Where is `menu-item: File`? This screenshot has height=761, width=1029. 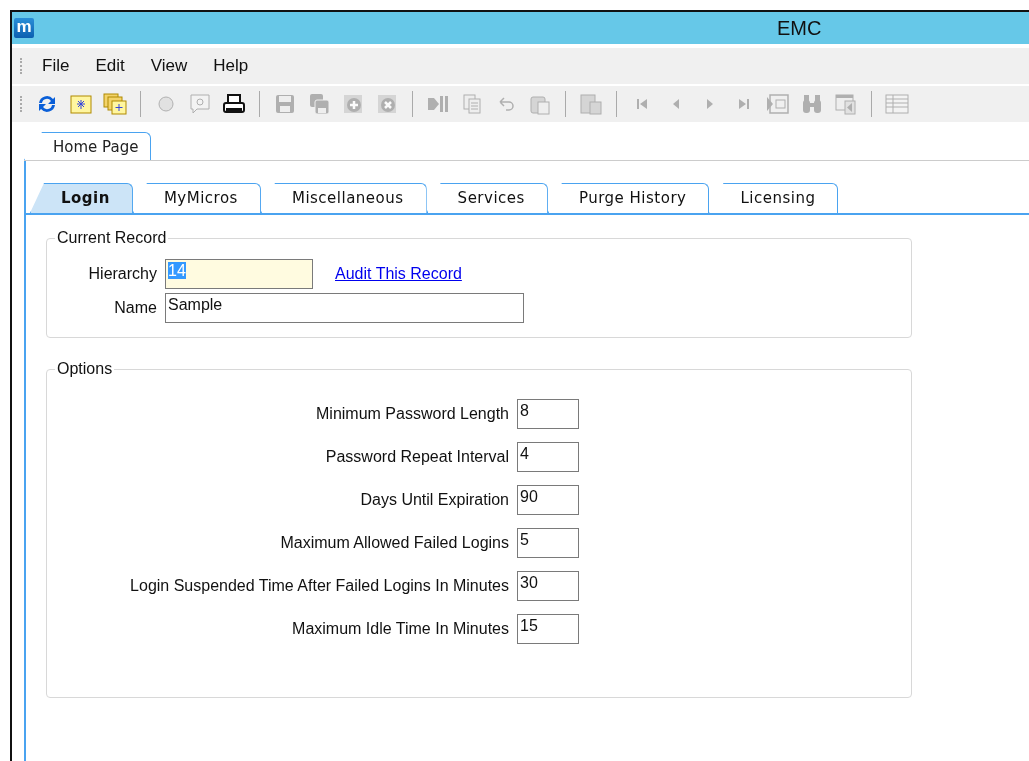
menu-item: File is located at coordinates (57, 66).